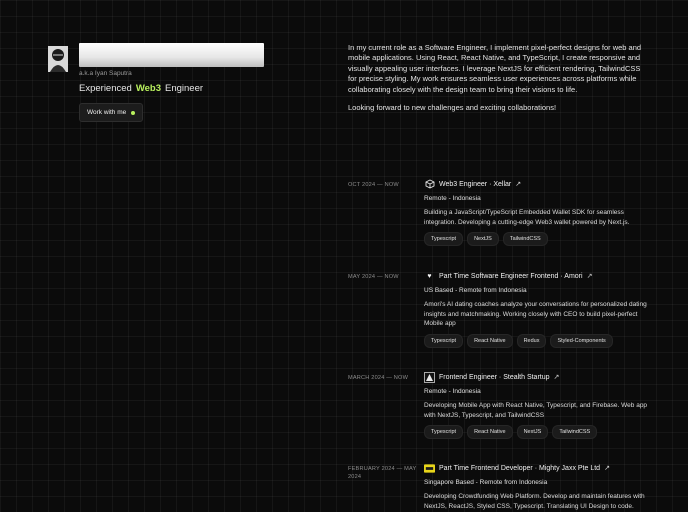 This screenshot has width=688, height=512. Describe the element at coordinates (184, 88) in the screenshot. I see `role-suffix: Engineer` at that location.